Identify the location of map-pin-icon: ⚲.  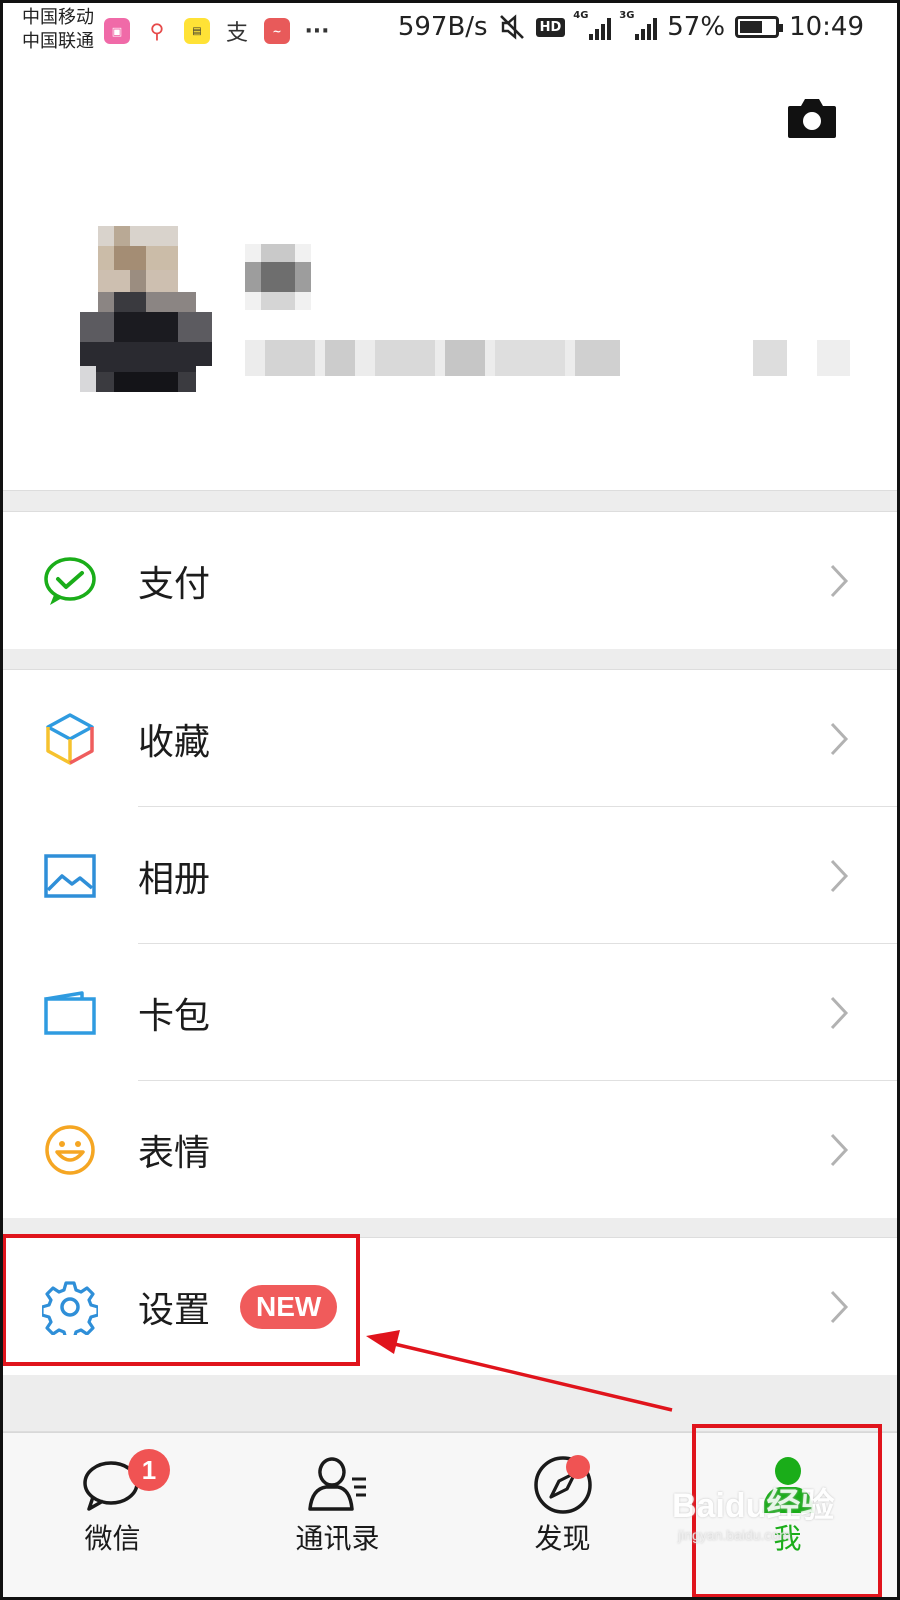
(157, 31).